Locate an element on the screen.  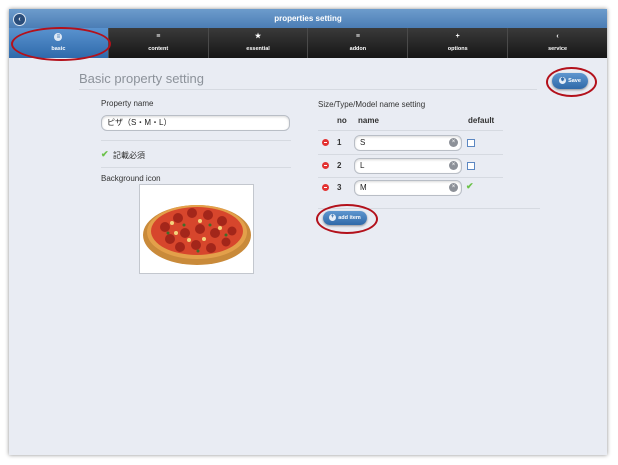
pizza-image is located at coordinates (197, 235).